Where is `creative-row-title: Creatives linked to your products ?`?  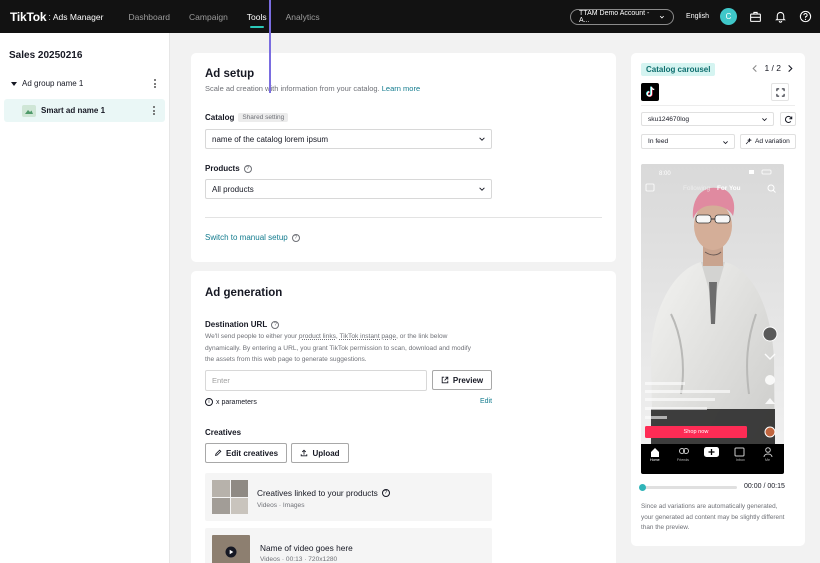
creative-row-title: Creatives linked to your products ? is located at coordinates (323, 493).